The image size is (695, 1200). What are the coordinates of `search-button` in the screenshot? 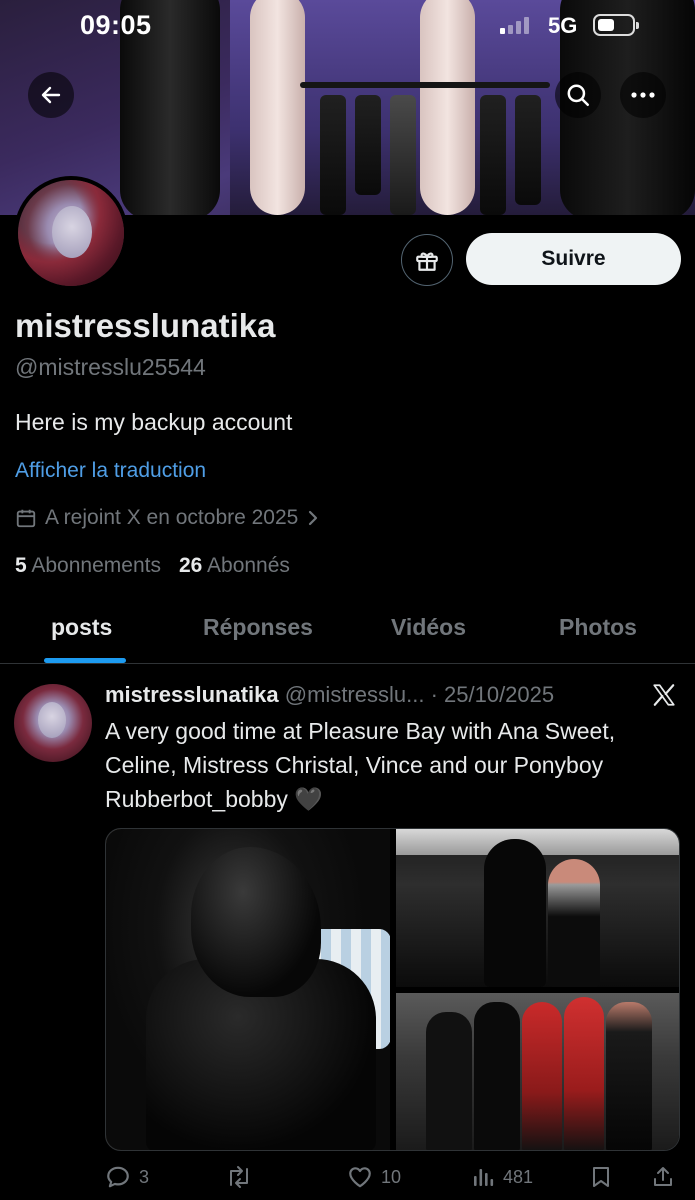 It's located at (578, 95).